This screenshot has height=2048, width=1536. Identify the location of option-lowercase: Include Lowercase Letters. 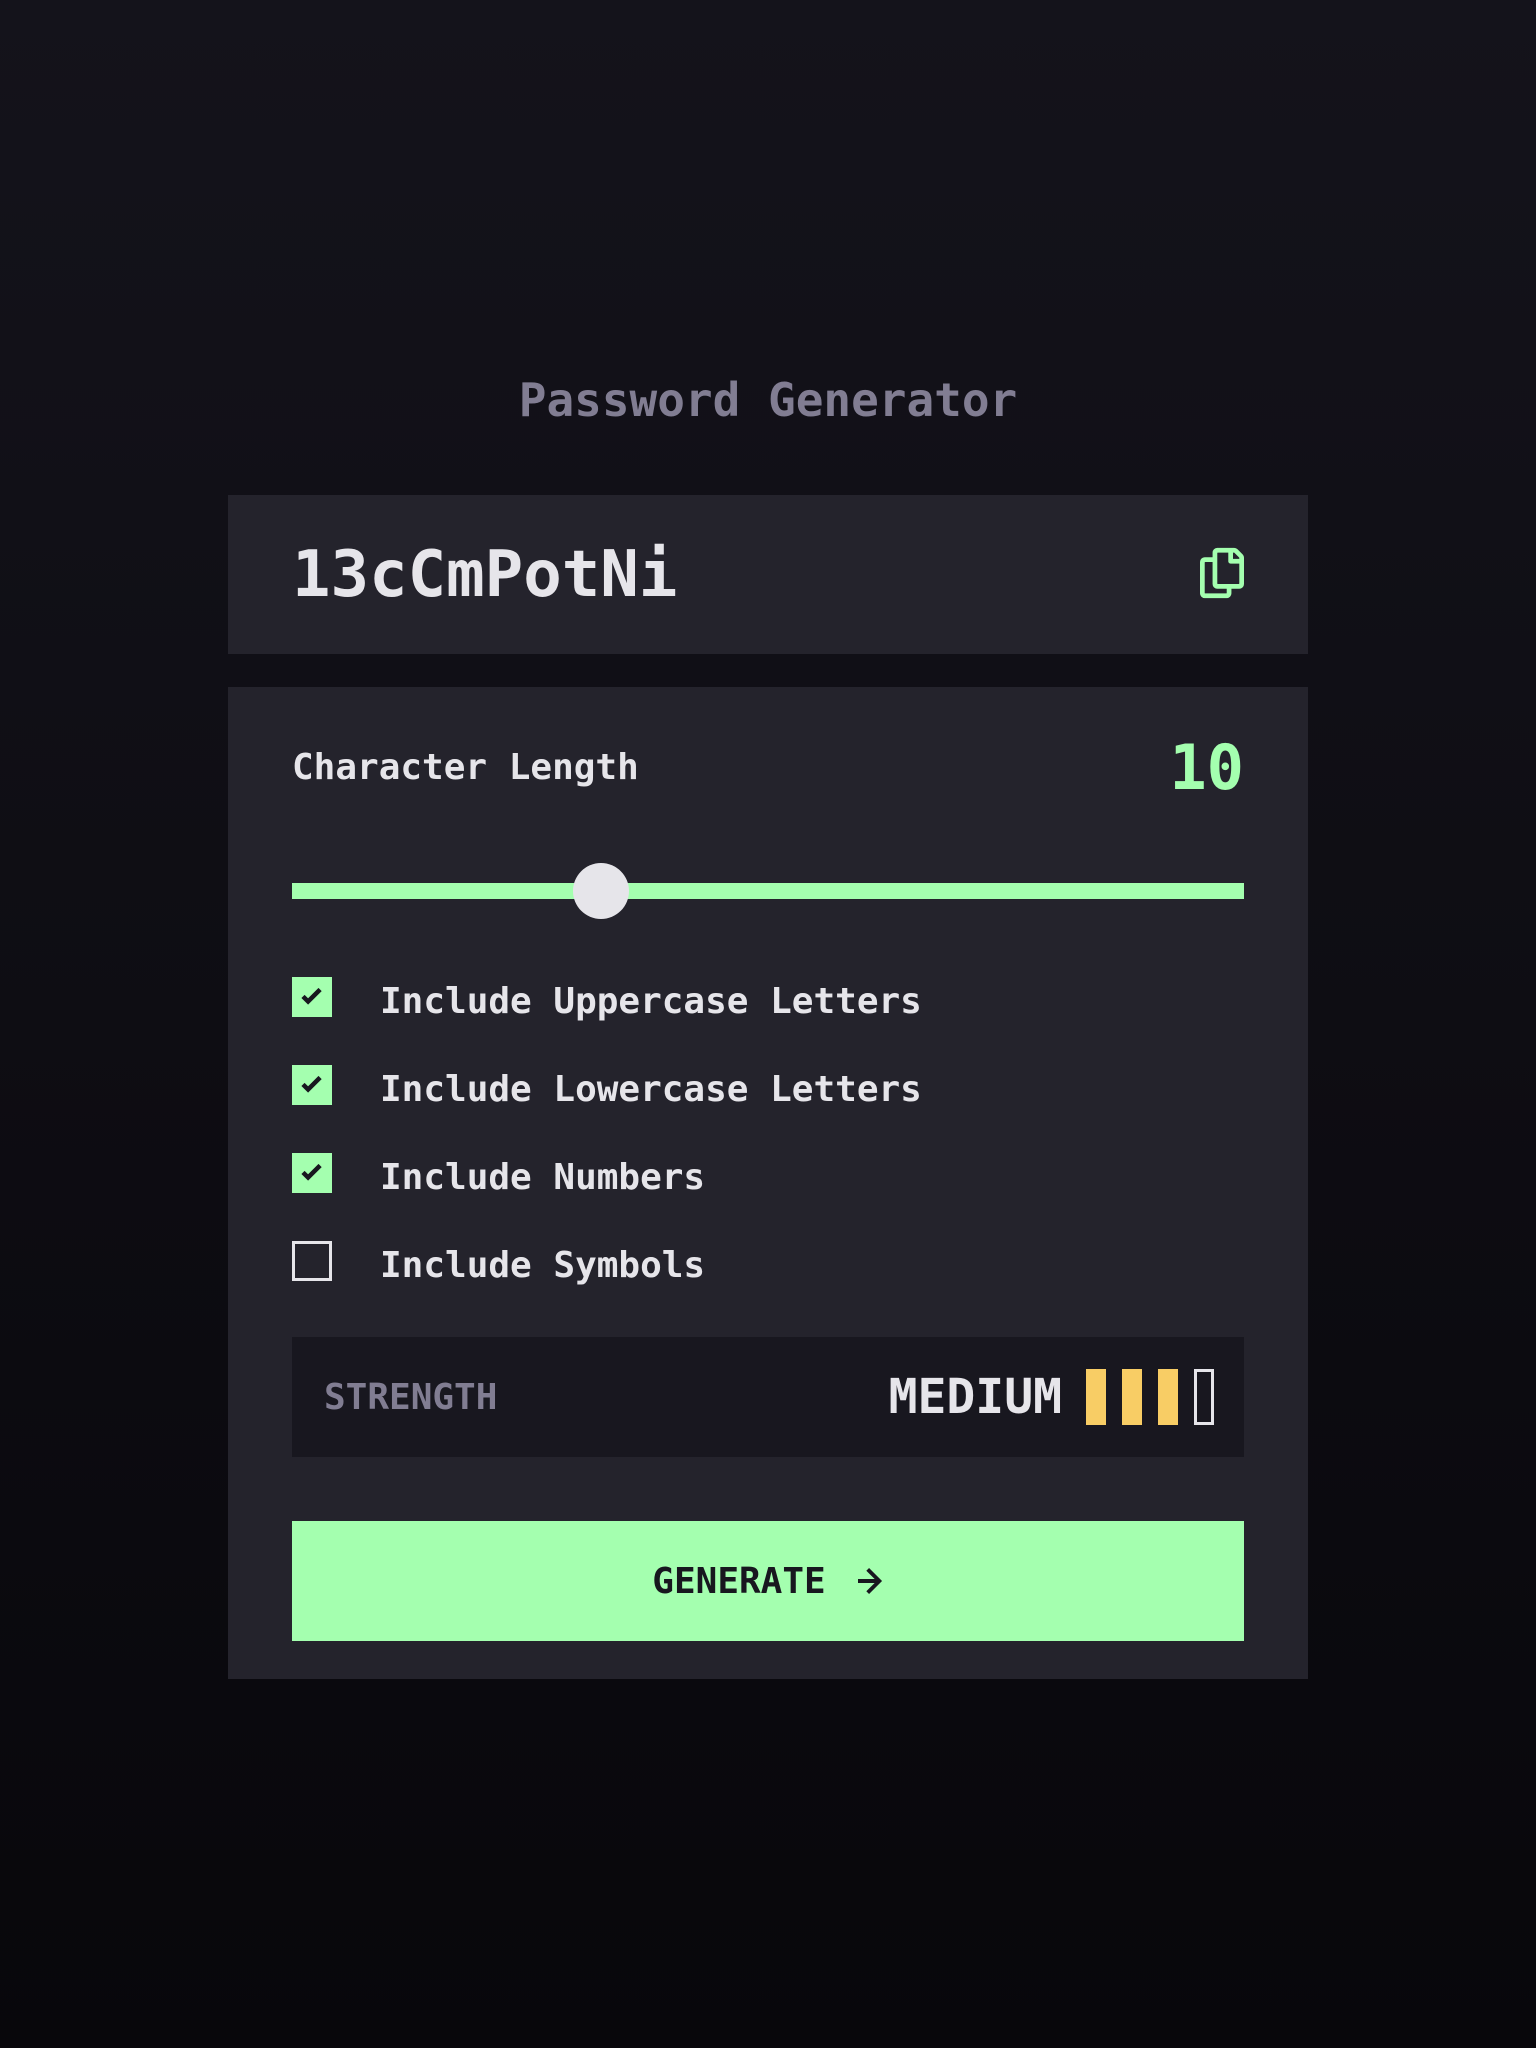
(768, 1089).